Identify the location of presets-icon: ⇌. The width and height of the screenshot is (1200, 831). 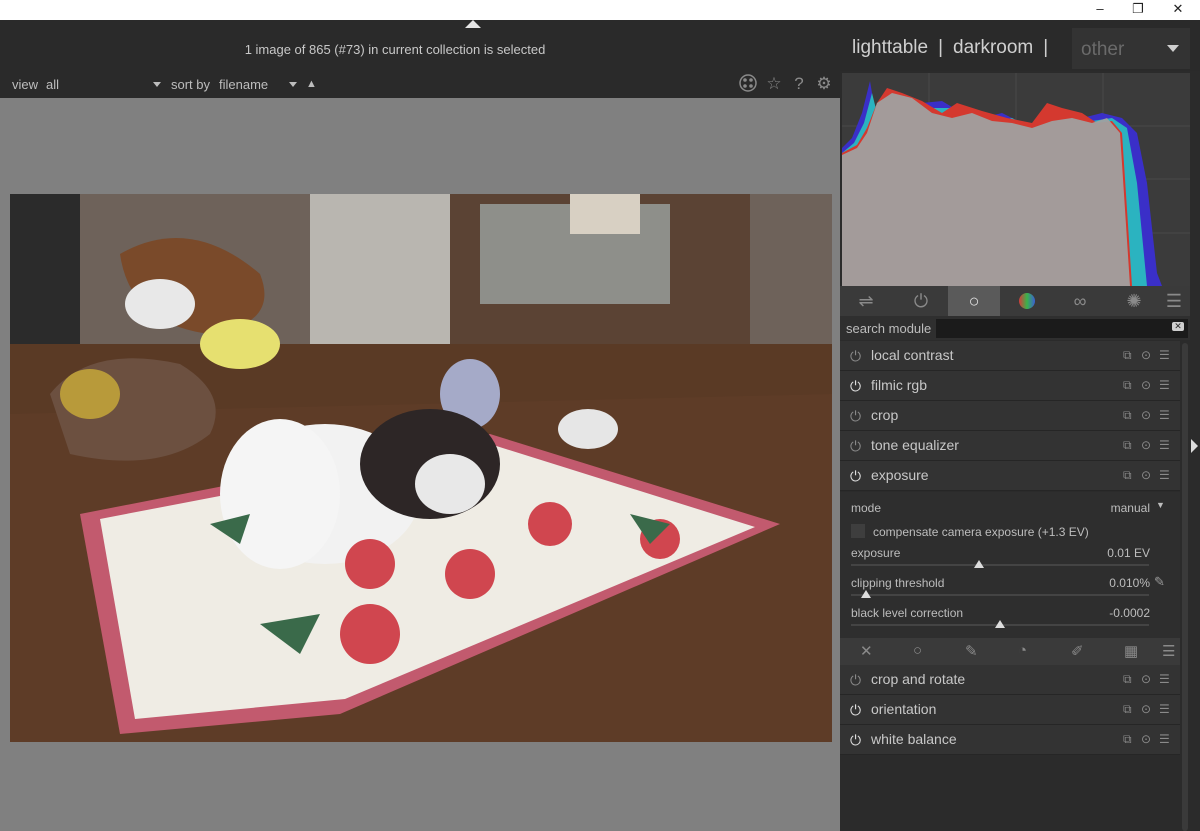
(866, 301).